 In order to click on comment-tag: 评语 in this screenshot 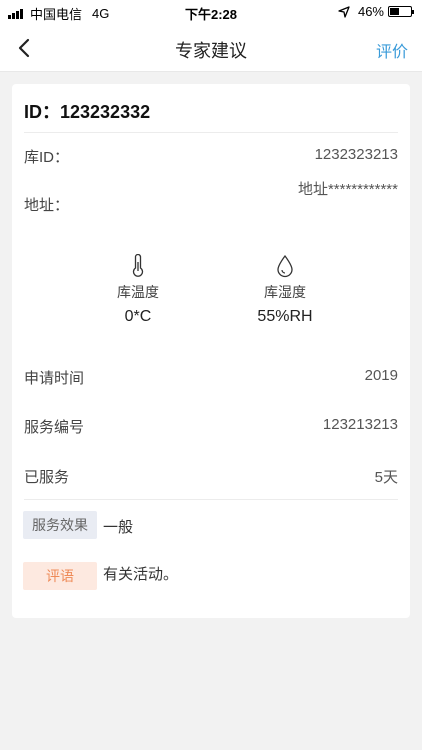, I will do `click(60, 576)`.